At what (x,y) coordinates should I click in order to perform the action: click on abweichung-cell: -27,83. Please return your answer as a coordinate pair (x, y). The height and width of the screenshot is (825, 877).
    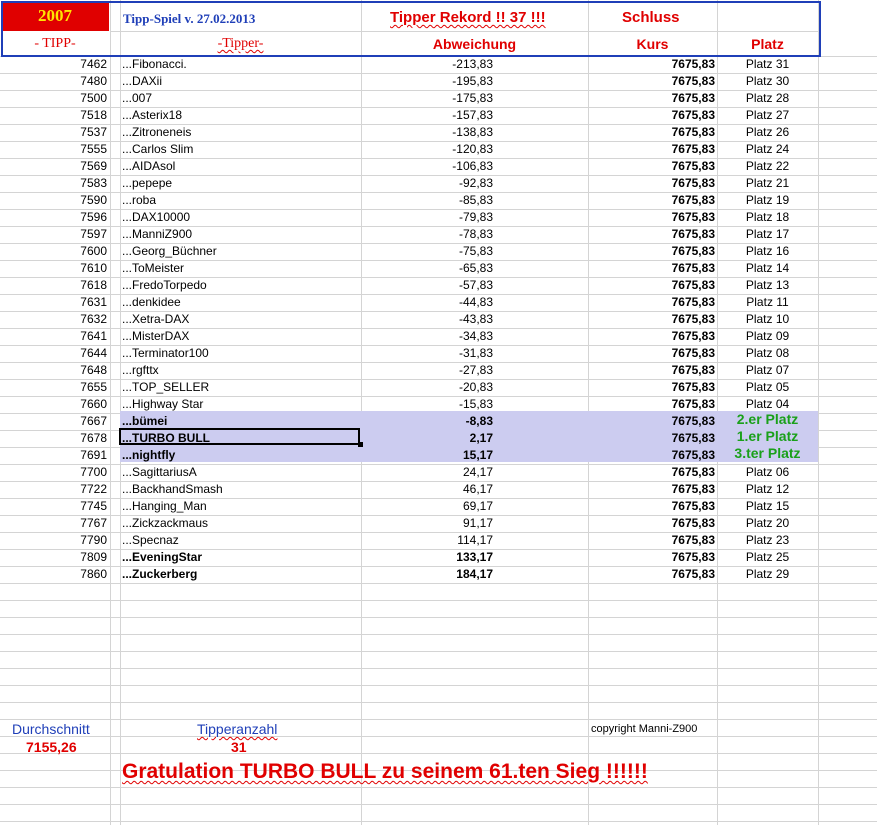
    Looking at the image, I should click on (427, 370).